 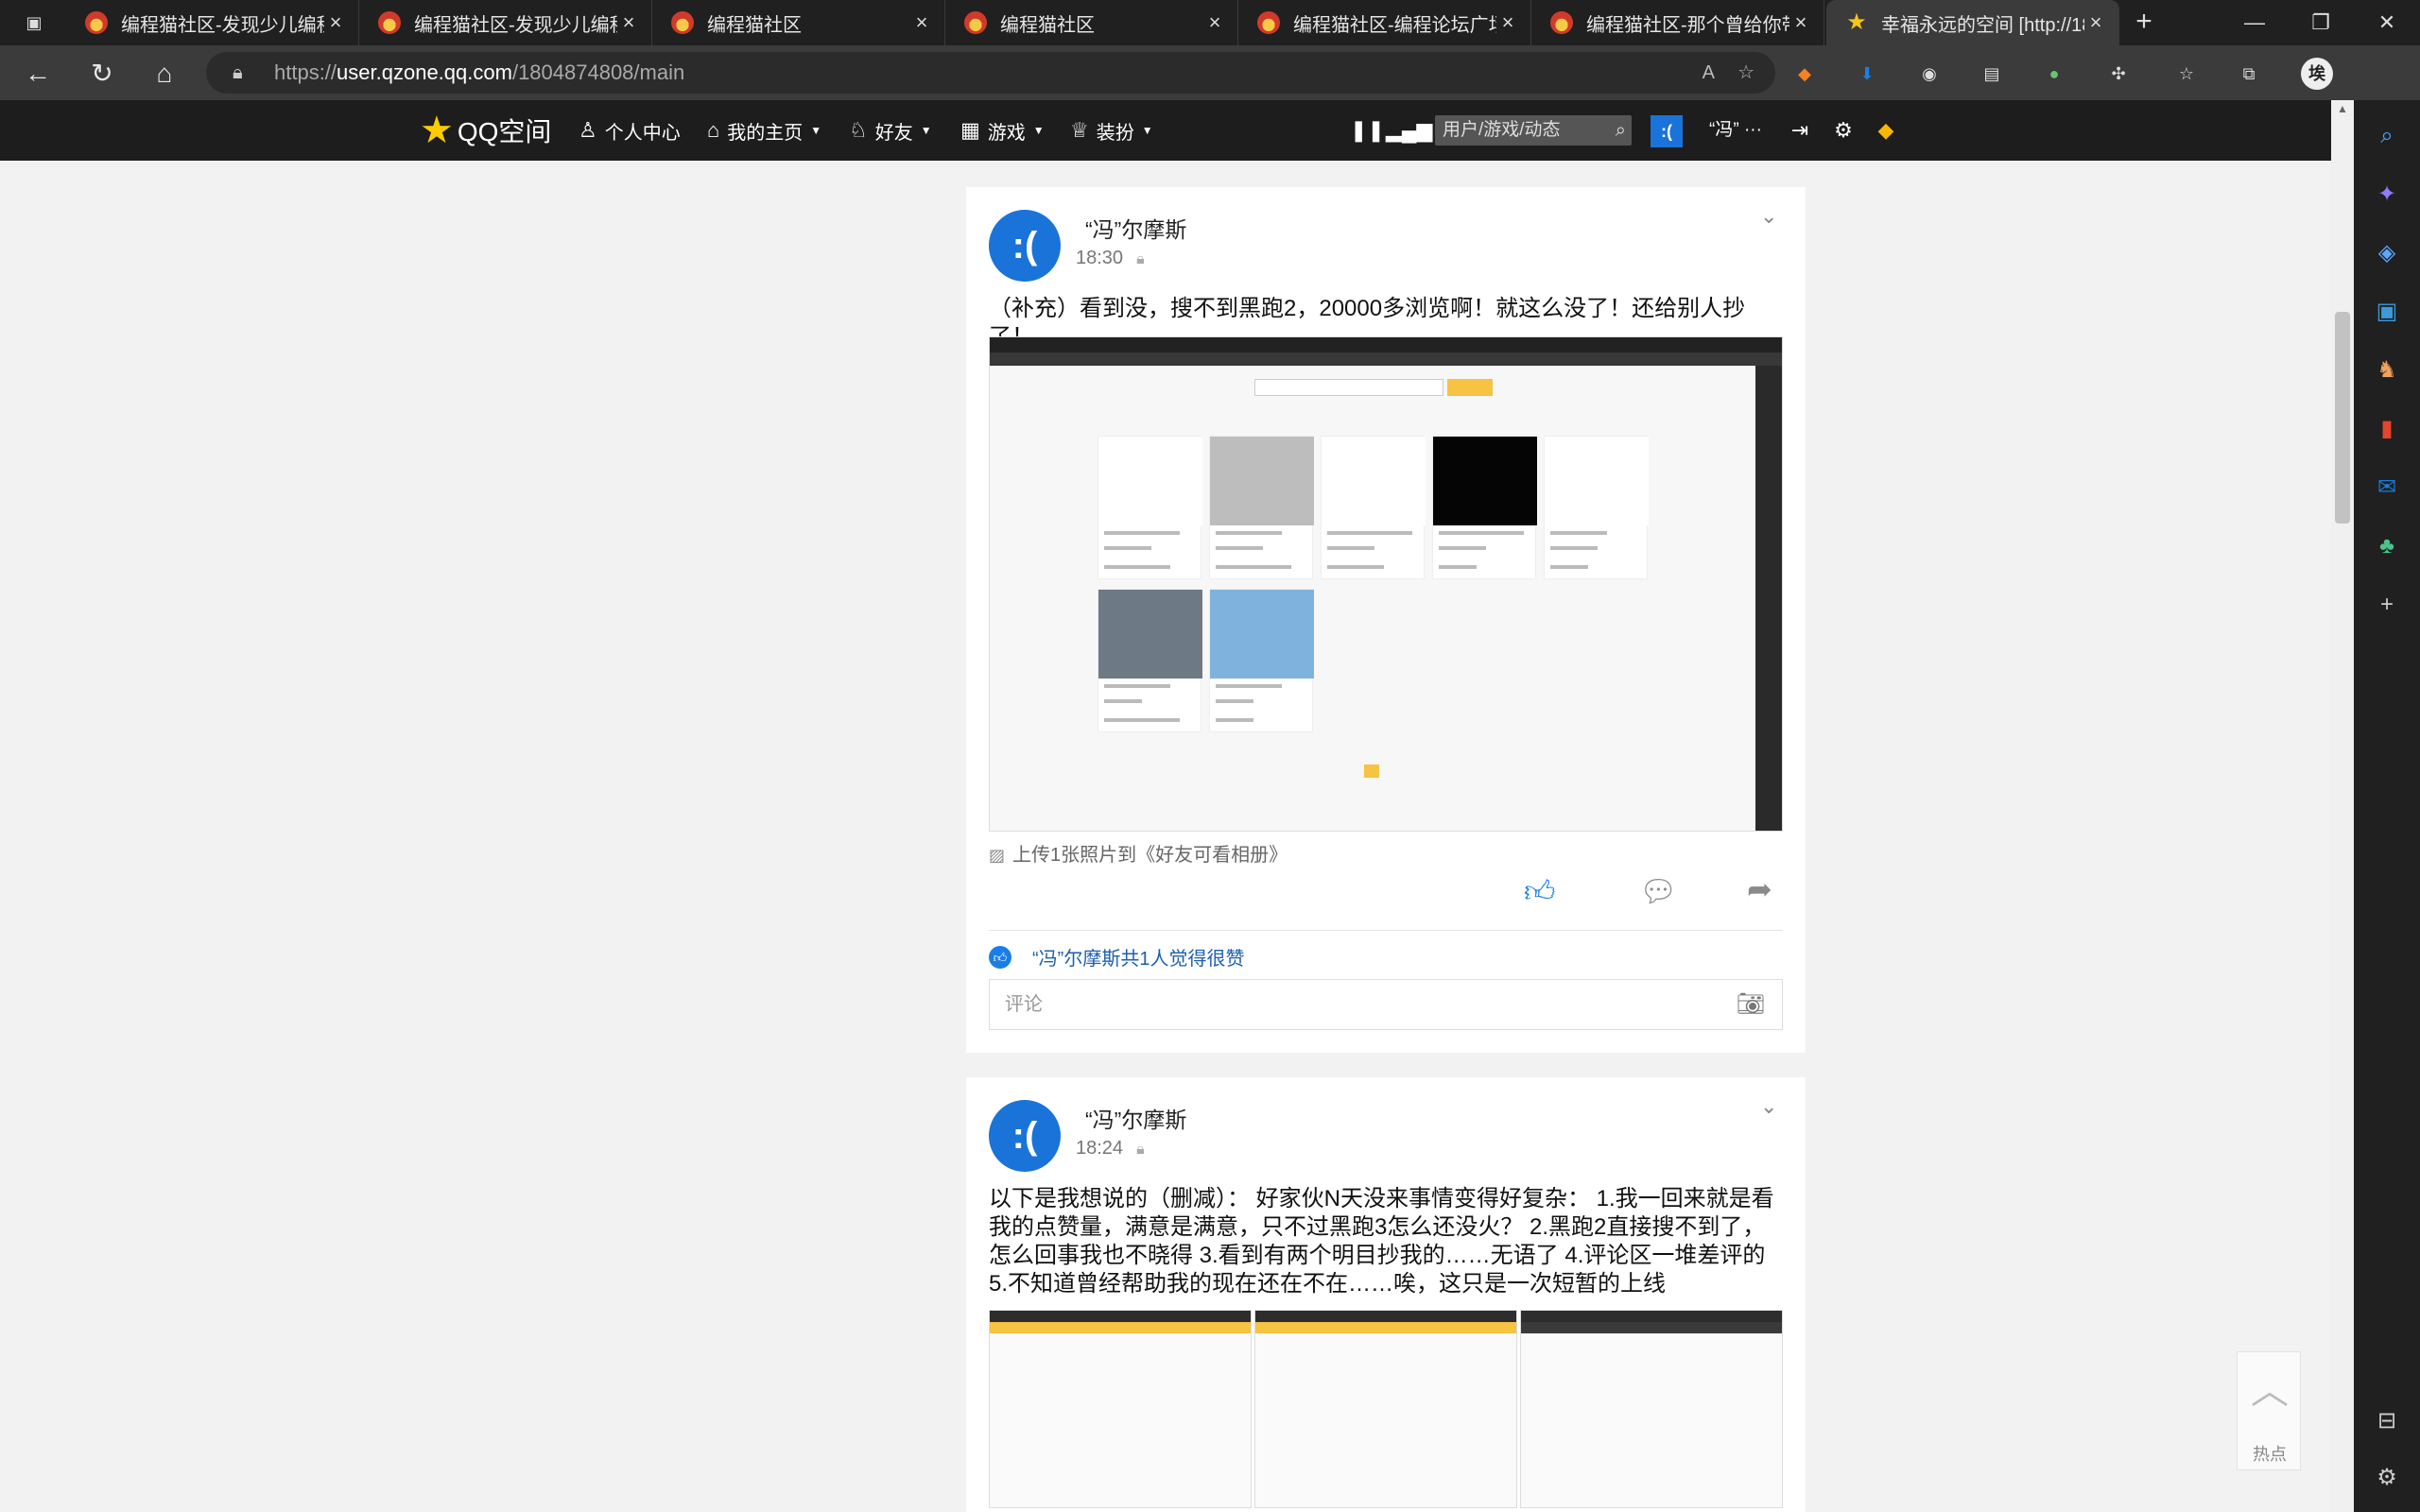 What do you see at coordinates (2387, 429) in the screenshot?
I see `office-icon: ▮` at bounding box center [2387, 429].